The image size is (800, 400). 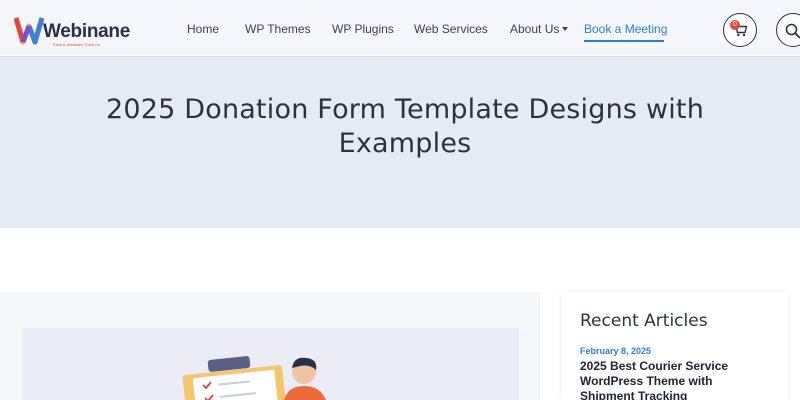 I want to click on sidebar-title: Recent Articles, so click(x=644, y=321).